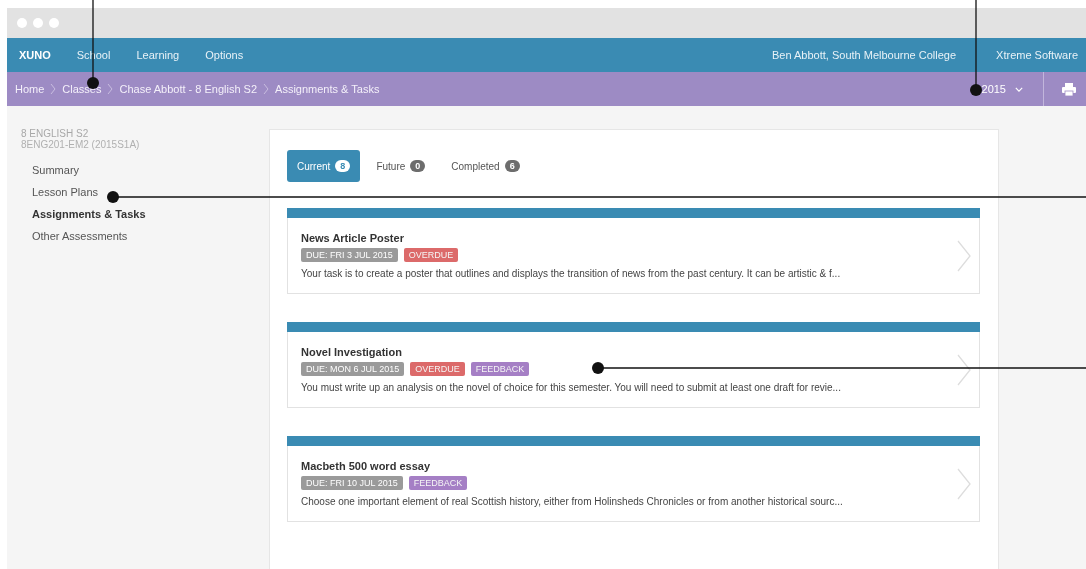  I want to click on vendor-link: Xtreme Software, so click(1037, 55).